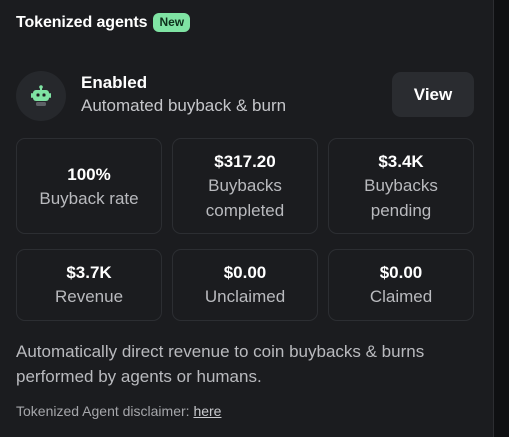 The width and height of the screenshot is (509, 437). I want to click on stat-card-buybacks-pending: $3.4K Buybacks pending, so click(401, 186).